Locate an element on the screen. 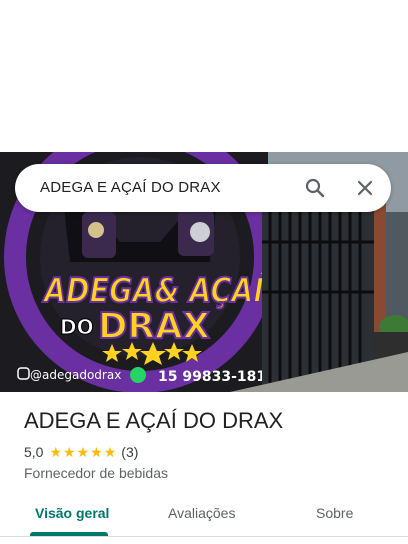 The image size is (408, 544). sign-instagram: @adegadodrax is located at coordinates (75, 375).